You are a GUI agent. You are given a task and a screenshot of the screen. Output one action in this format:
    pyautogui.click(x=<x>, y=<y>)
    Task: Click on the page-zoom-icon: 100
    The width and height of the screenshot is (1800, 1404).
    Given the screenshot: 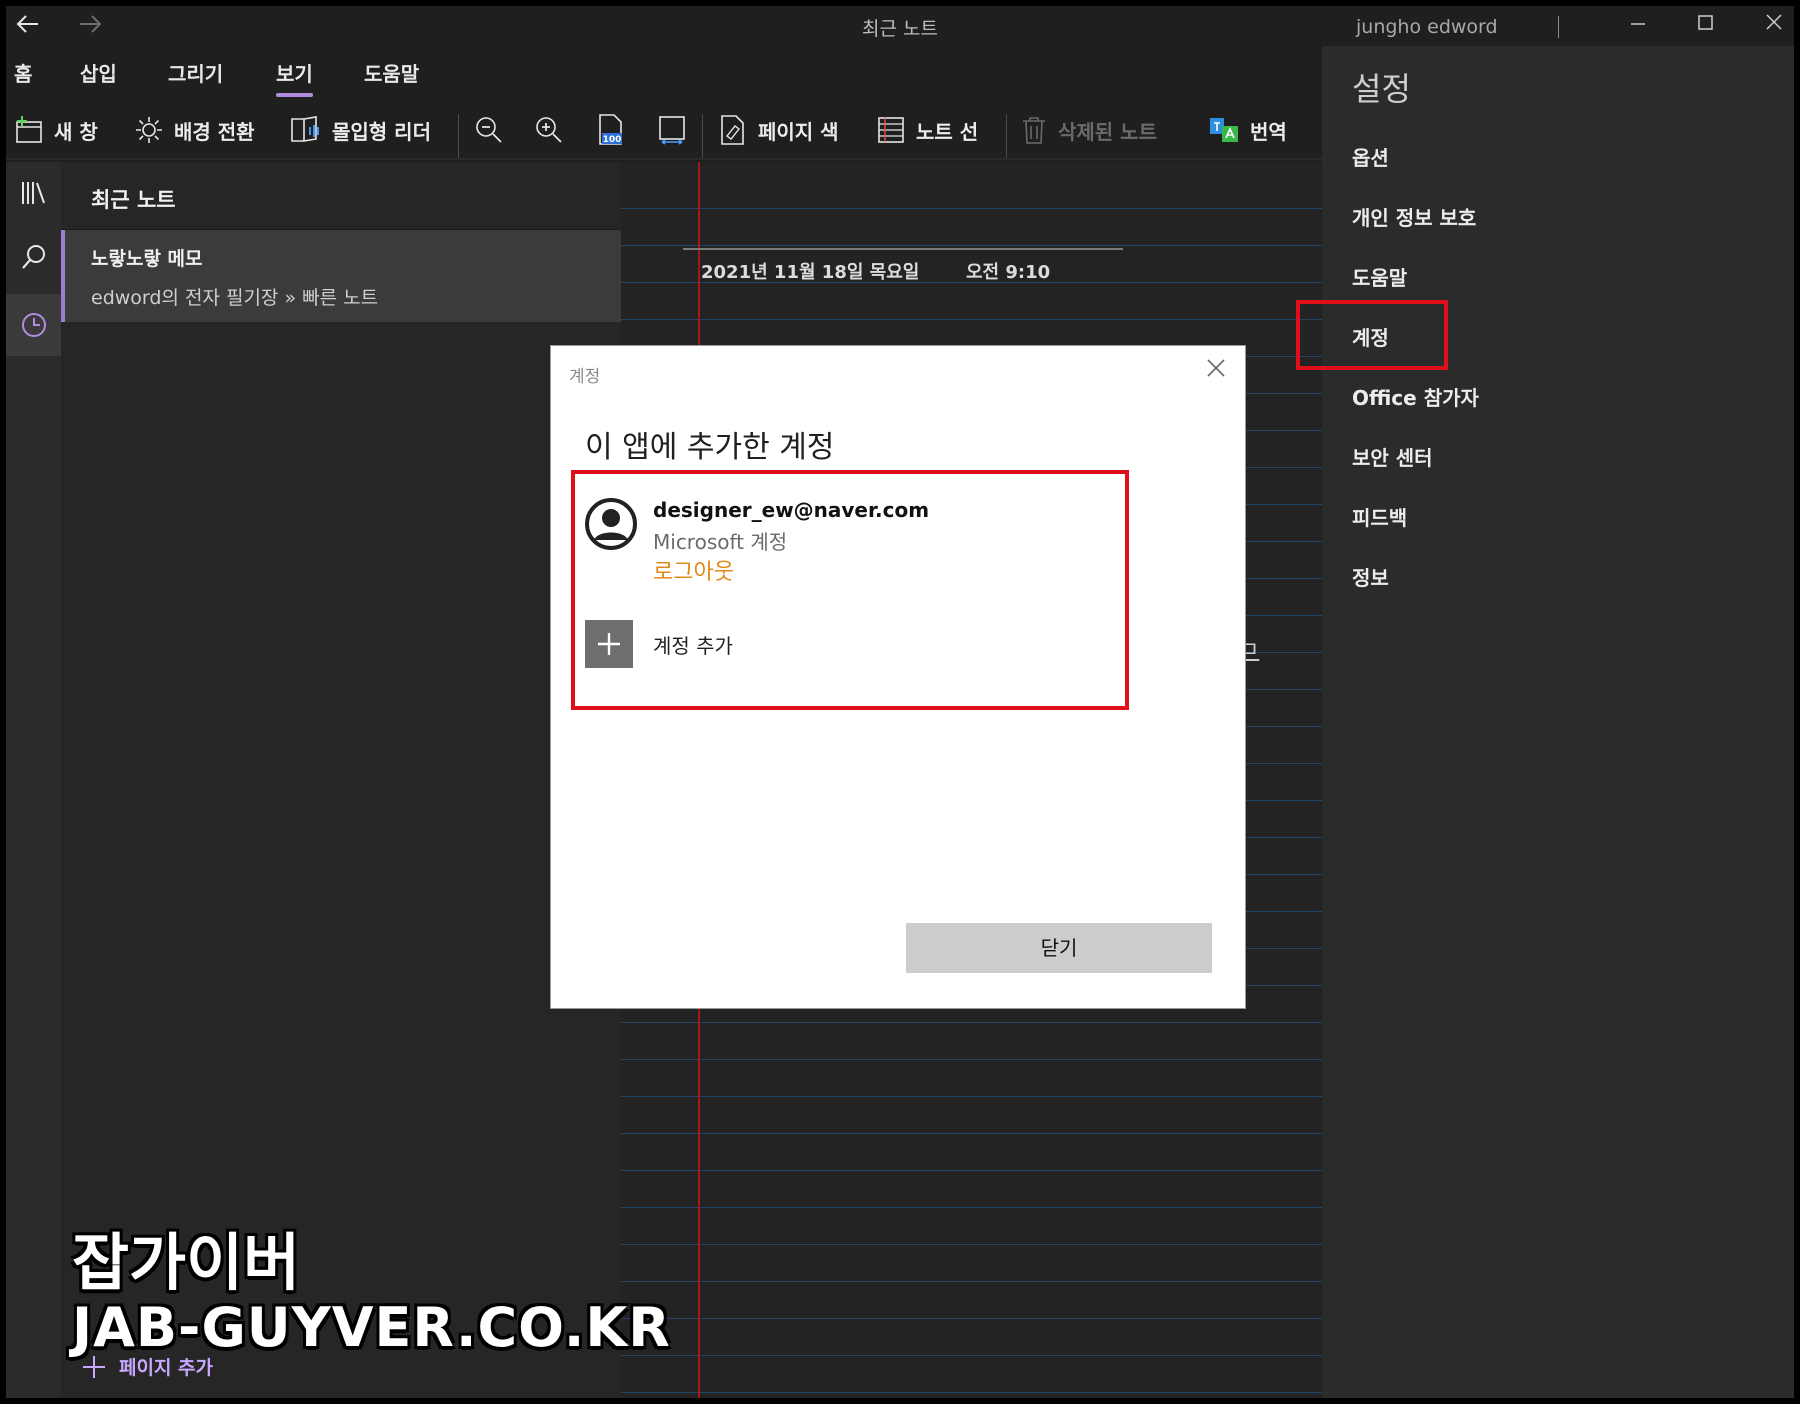 What is the action you would take?
    pyautogui.click(x=610, y=129)
    